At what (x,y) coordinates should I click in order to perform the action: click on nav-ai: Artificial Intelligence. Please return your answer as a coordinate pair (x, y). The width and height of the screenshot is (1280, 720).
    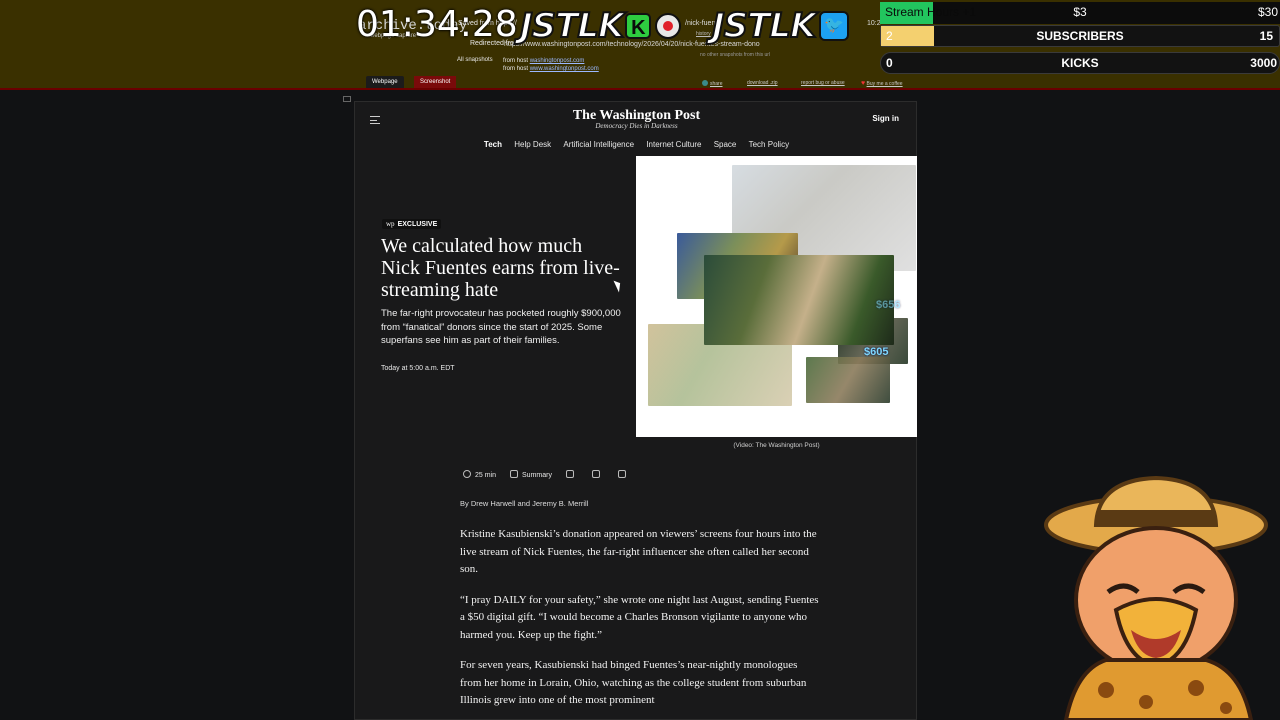
    Looking at the image, I should click on (598, 144).